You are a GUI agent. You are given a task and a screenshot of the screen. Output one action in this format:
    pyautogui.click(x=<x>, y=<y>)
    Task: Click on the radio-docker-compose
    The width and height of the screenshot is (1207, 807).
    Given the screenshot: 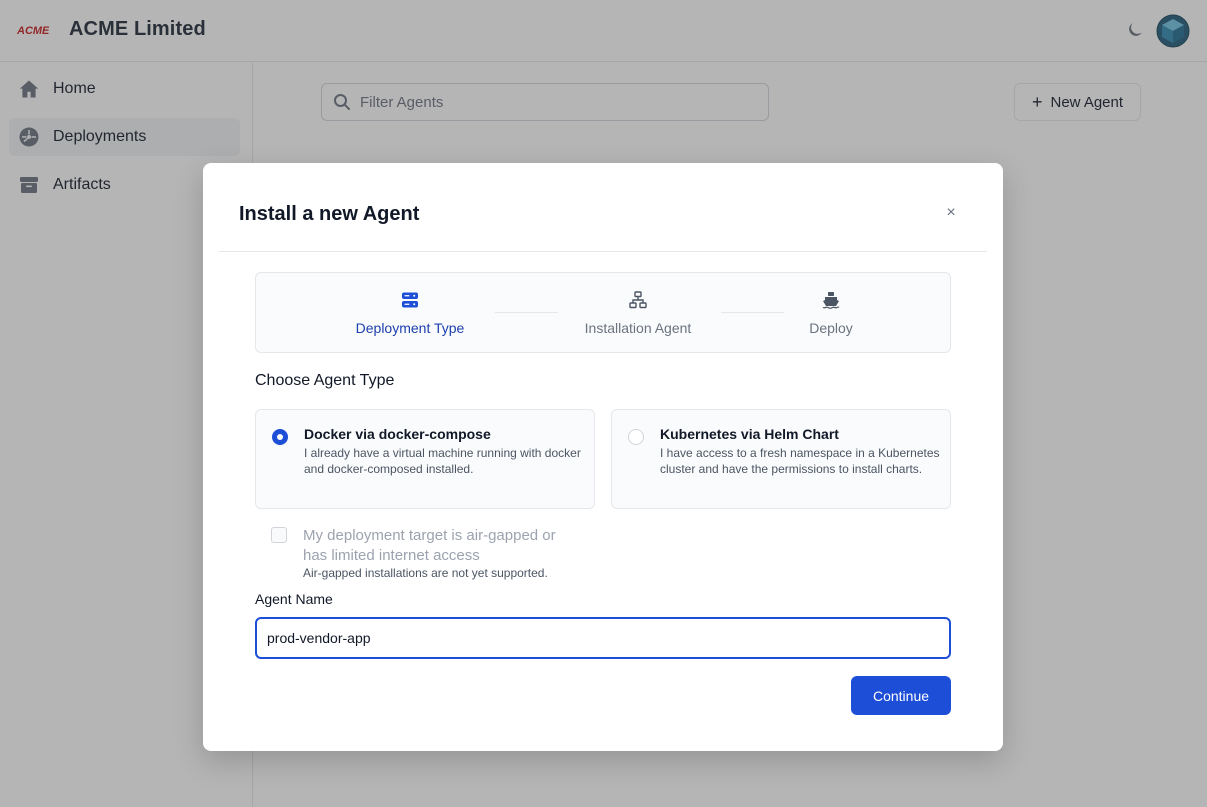 What is the action you would take?
    pyautogui.click(x=280, y=437)
    